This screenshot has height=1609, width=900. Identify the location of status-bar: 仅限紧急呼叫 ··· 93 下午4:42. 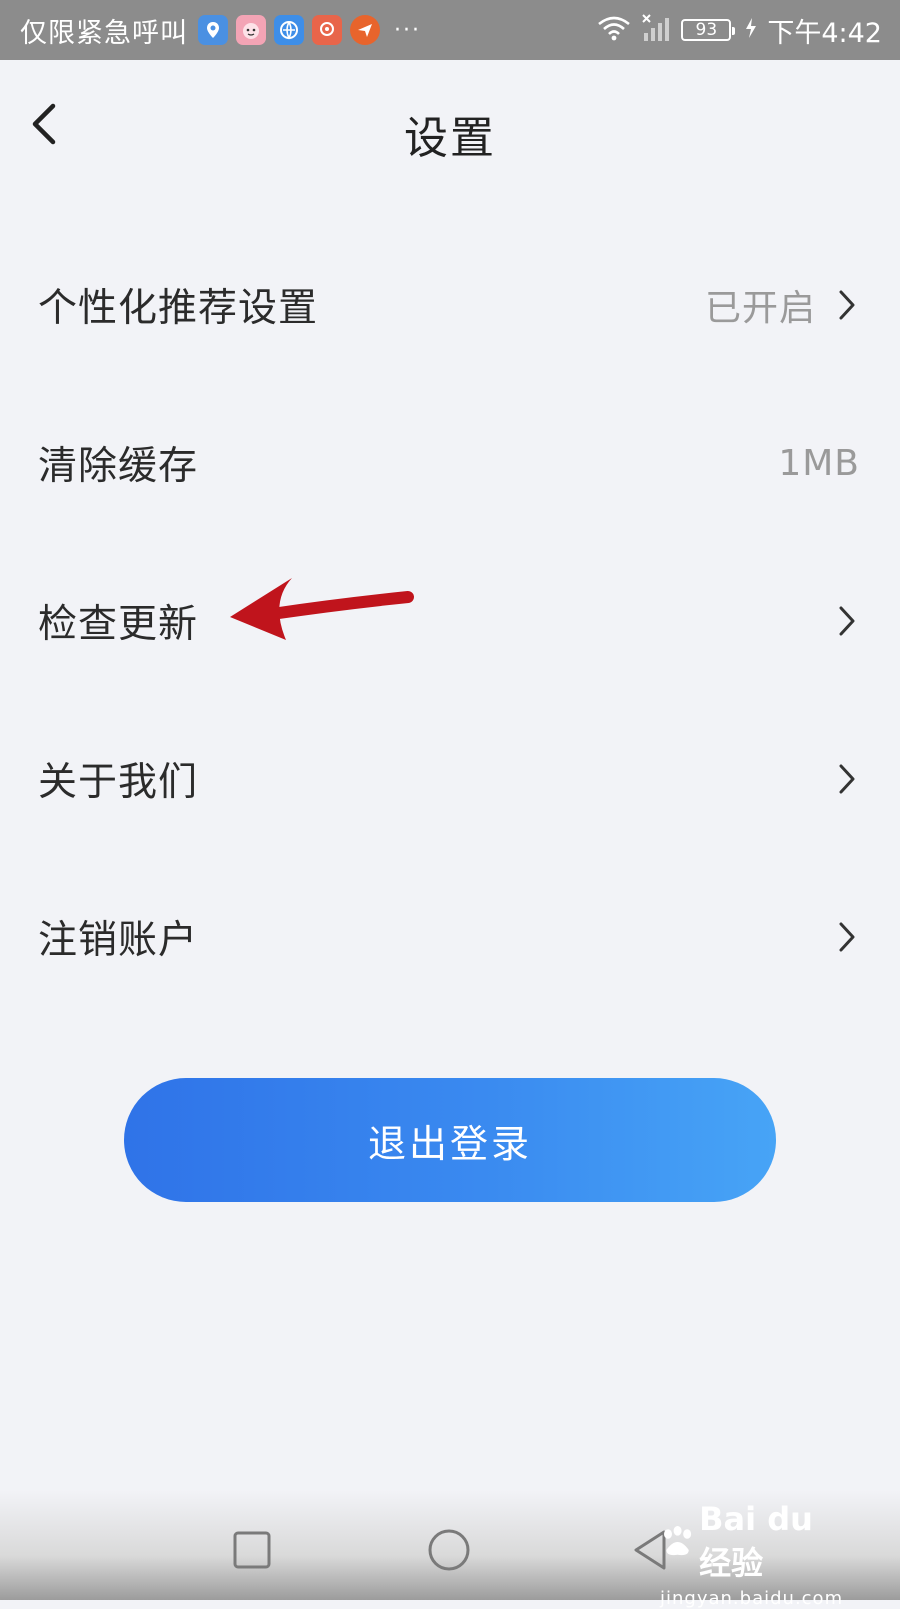
(450, 30).